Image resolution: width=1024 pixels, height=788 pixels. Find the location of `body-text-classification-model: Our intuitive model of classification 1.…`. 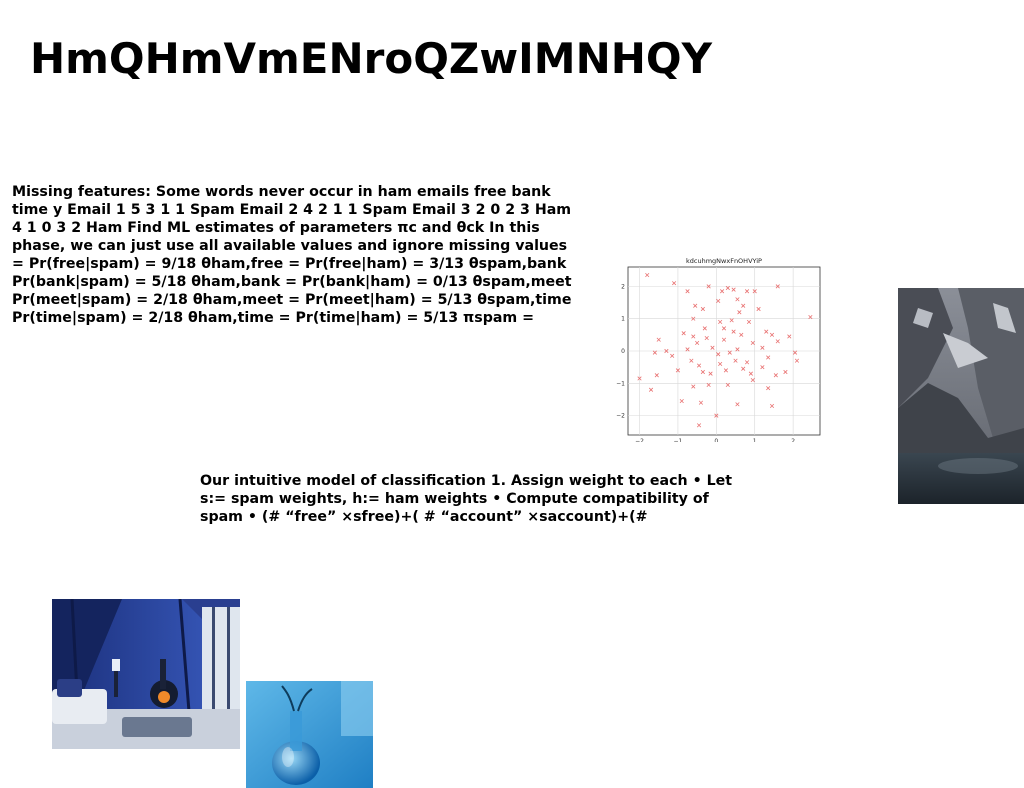

body-text-classification-model: Our intuitive model of classification 1.… is located at coordinates (466, 499).